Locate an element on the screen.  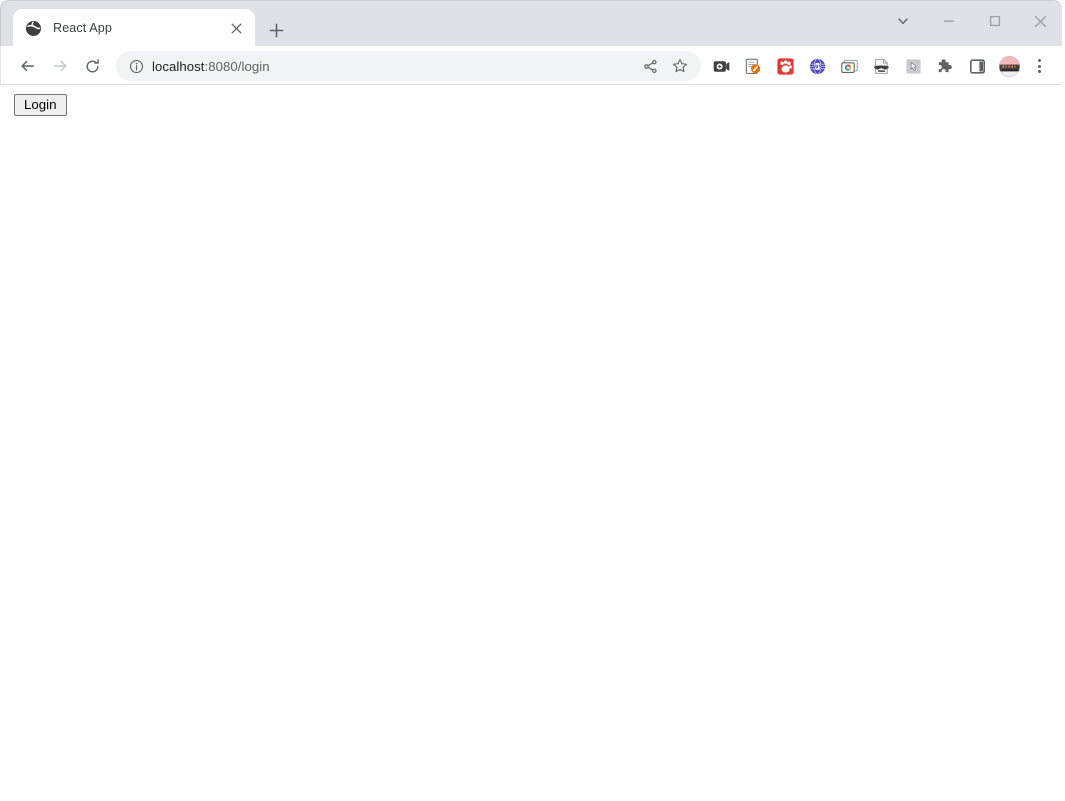
address-bar: localhost:8080/login is located at coordinates (408, 66).